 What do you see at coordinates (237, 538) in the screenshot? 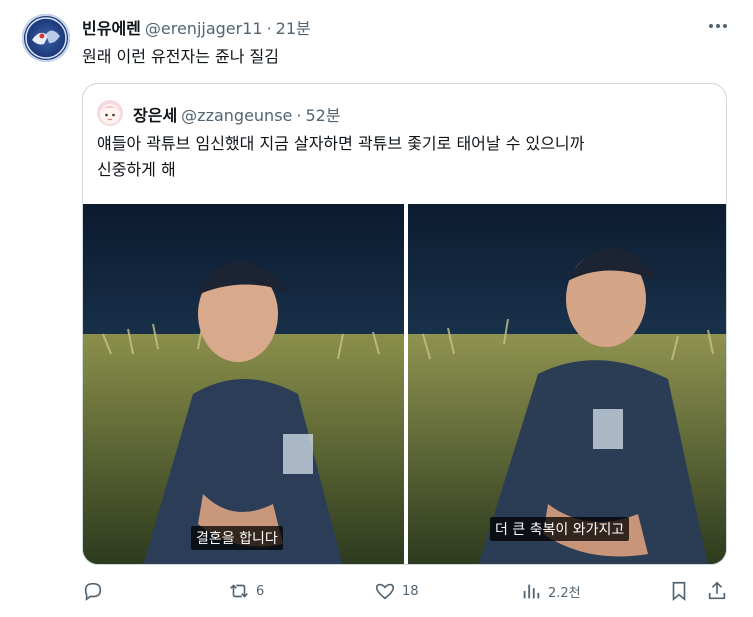
I see `video-caption: 결혼을 합니다` at bounding box center [237, 538].